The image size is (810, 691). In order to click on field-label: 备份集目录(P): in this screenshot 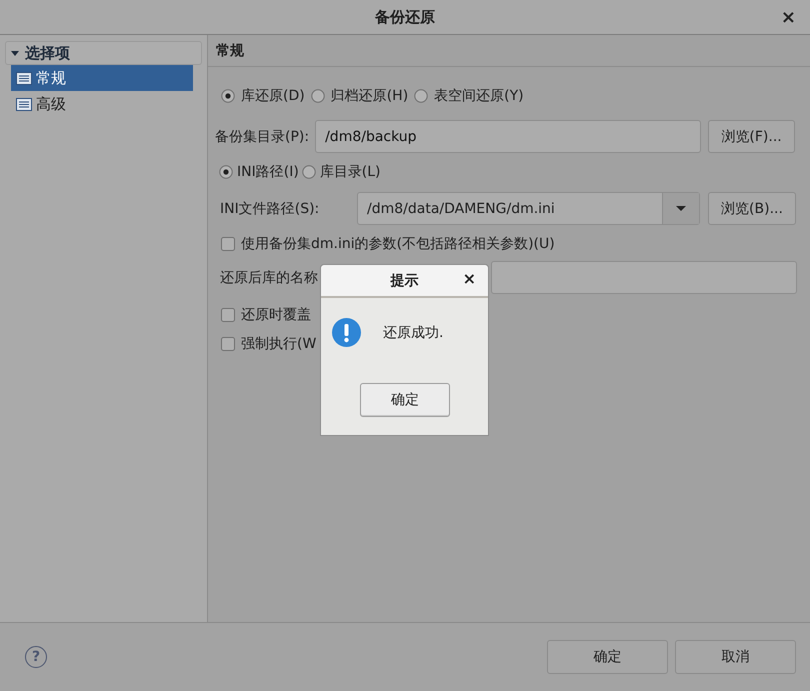, I will do `click(262, 137)`.